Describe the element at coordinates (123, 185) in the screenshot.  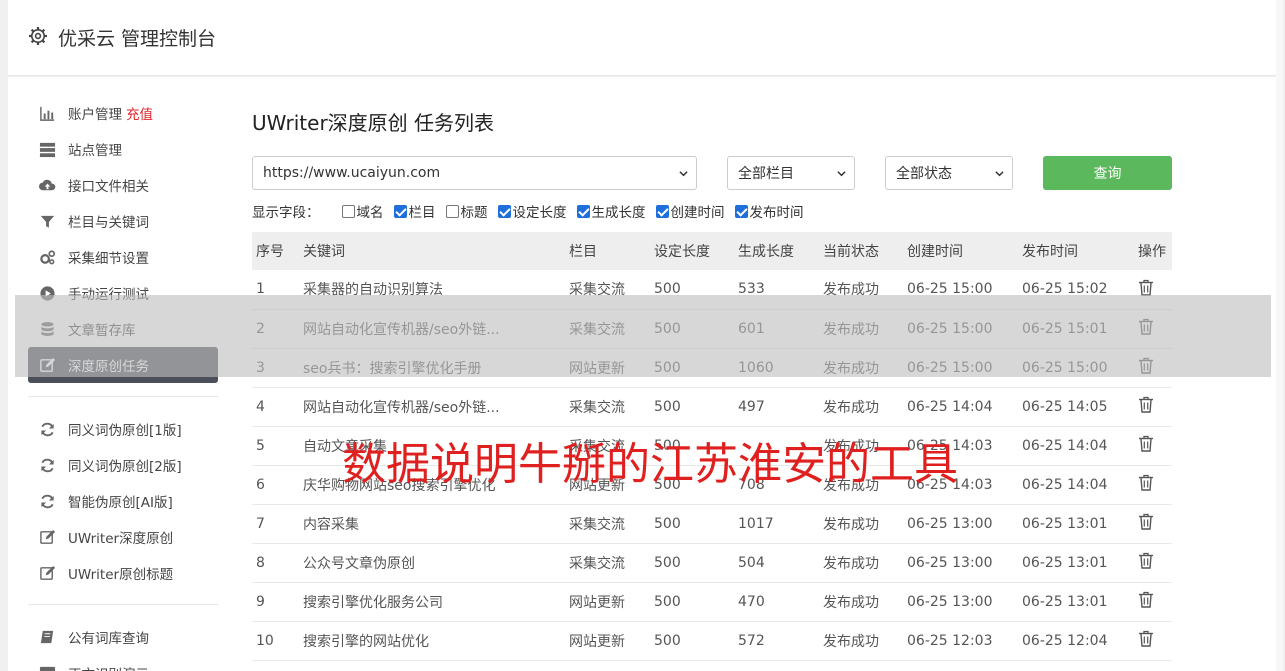
I see `sidebar-item: 接口文件相关` at that location.